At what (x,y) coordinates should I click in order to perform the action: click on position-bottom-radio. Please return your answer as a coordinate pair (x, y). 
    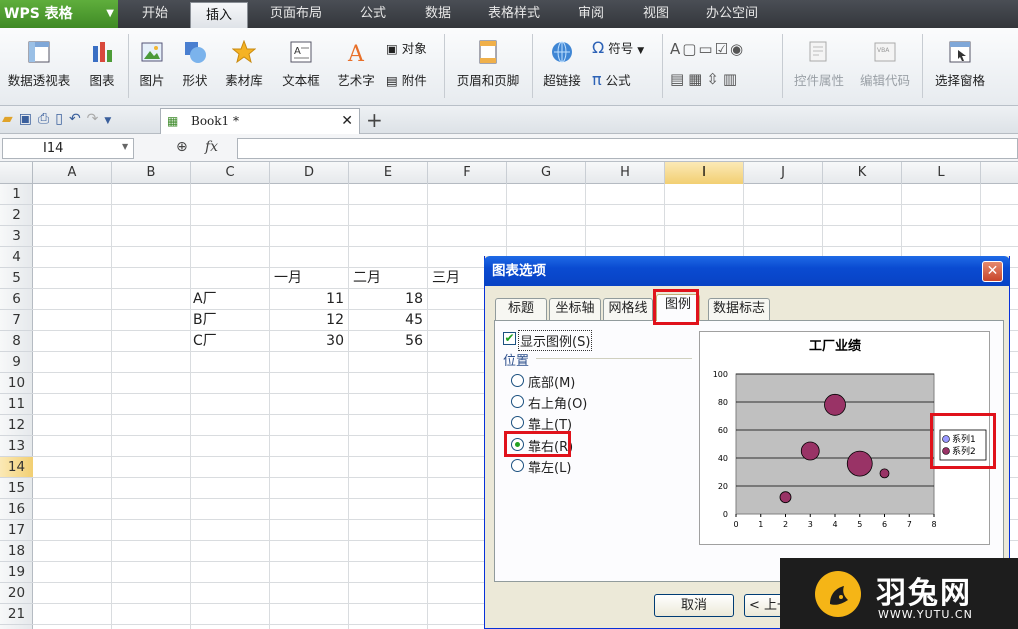
    Looking at the image, I should click on (517, 380).